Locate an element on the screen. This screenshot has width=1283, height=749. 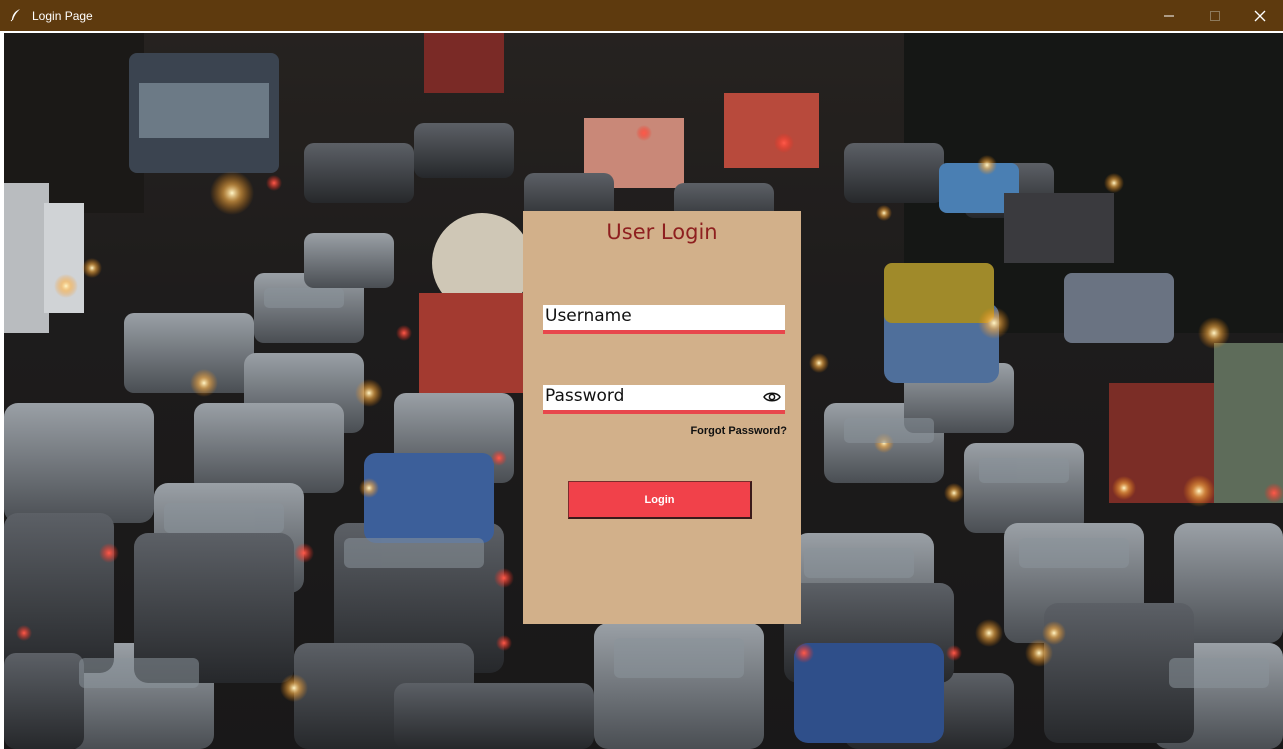
maximize-icon is located at coordinates (1215, 15).